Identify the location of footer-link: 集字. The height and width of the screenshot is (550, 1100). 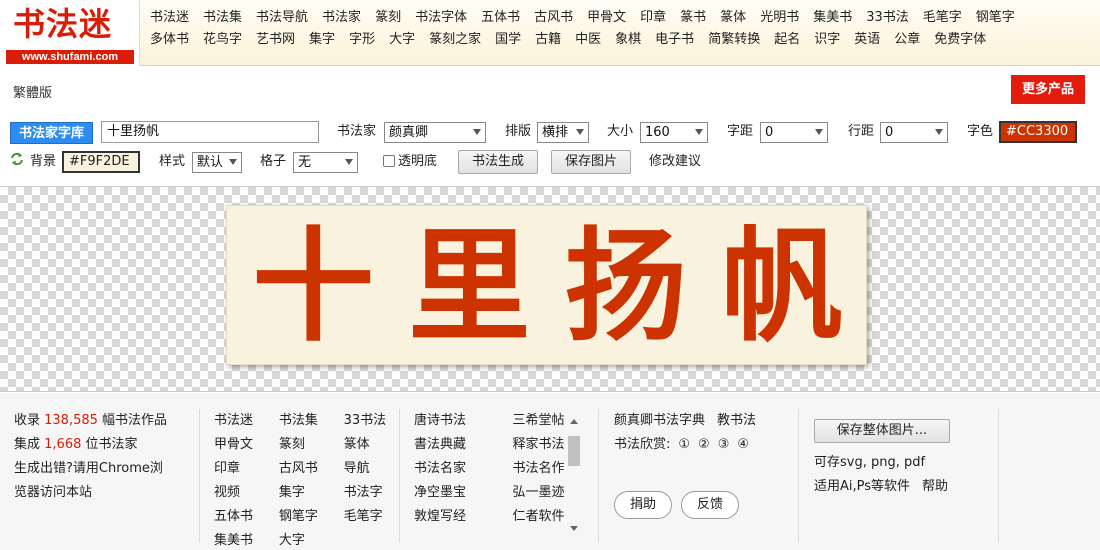
(305, 493).